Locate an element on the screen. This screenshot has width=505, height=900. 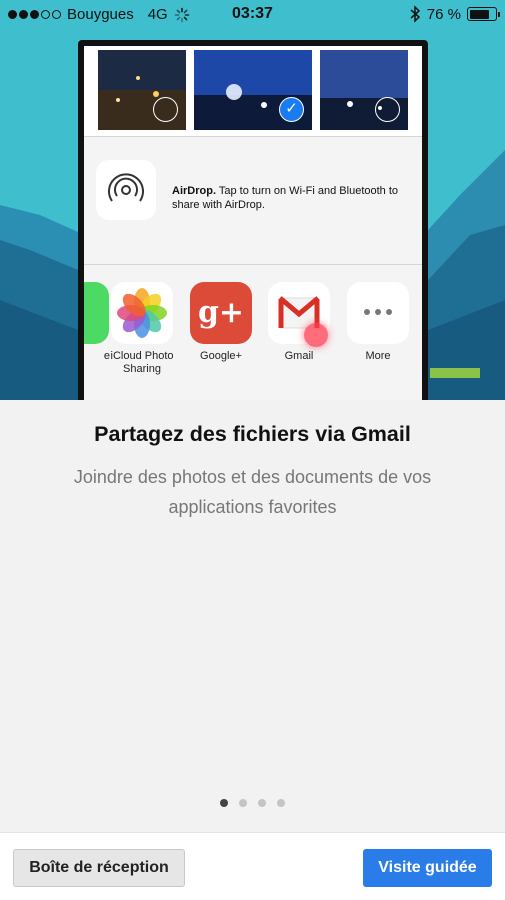
app-icloud-photo-sharing: iCloud Photo Sharing is located at coordinates (142, 329).